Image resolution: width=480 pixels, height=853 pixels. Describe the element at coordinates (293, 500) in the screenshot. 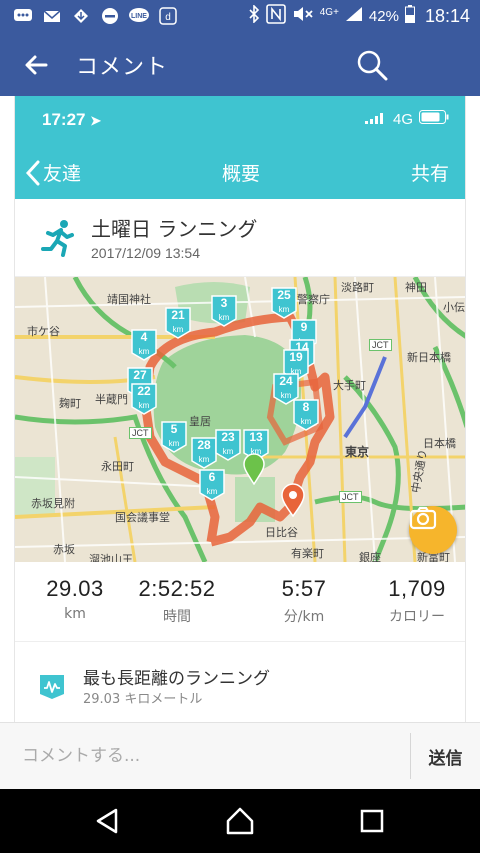

I see `finish-pin-icon` at that location.